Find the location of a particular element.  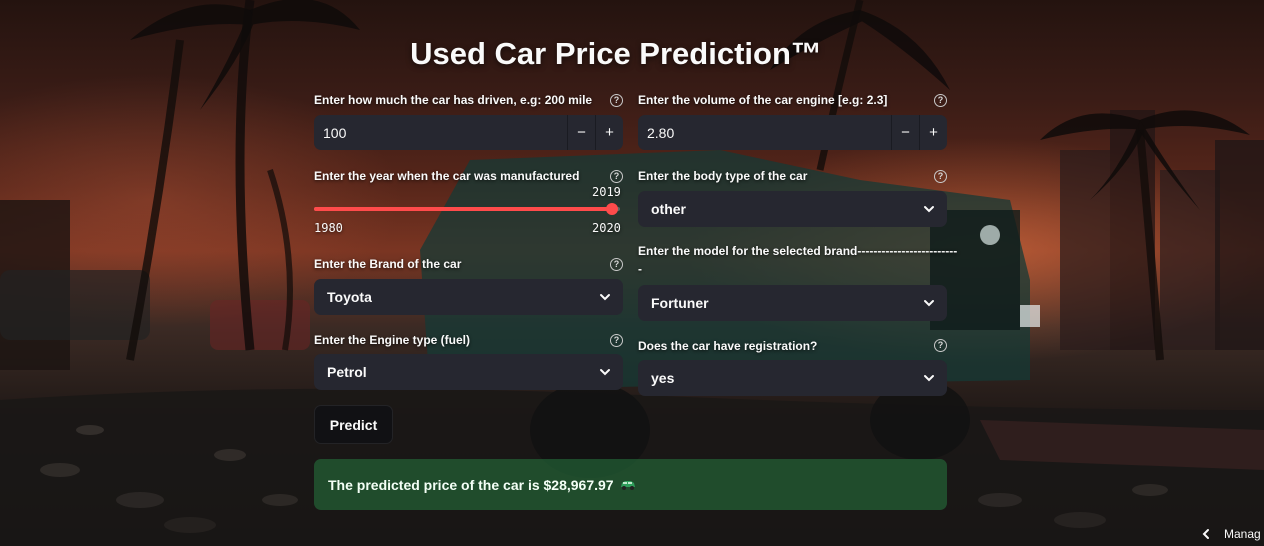

registration-label: Does the car have registration? is located at coordinates (728, 346).